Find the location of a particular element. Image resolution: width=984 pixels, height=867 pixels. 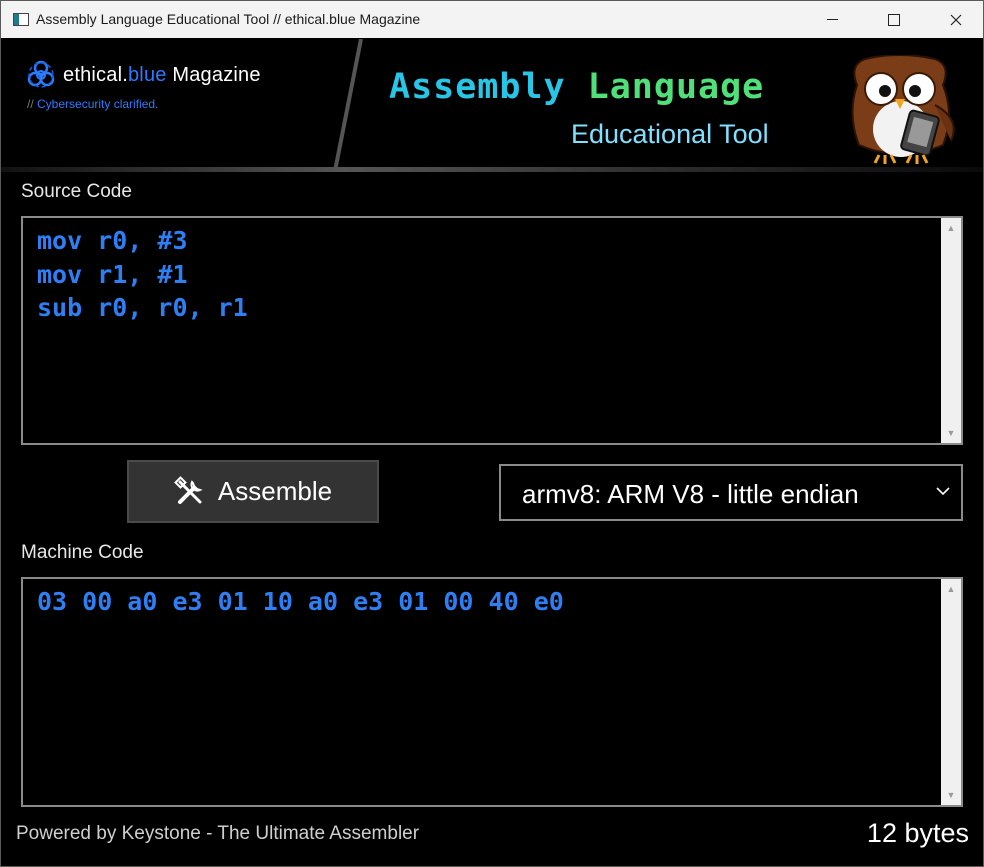

minimize-button is located at coordinates (832, 19).